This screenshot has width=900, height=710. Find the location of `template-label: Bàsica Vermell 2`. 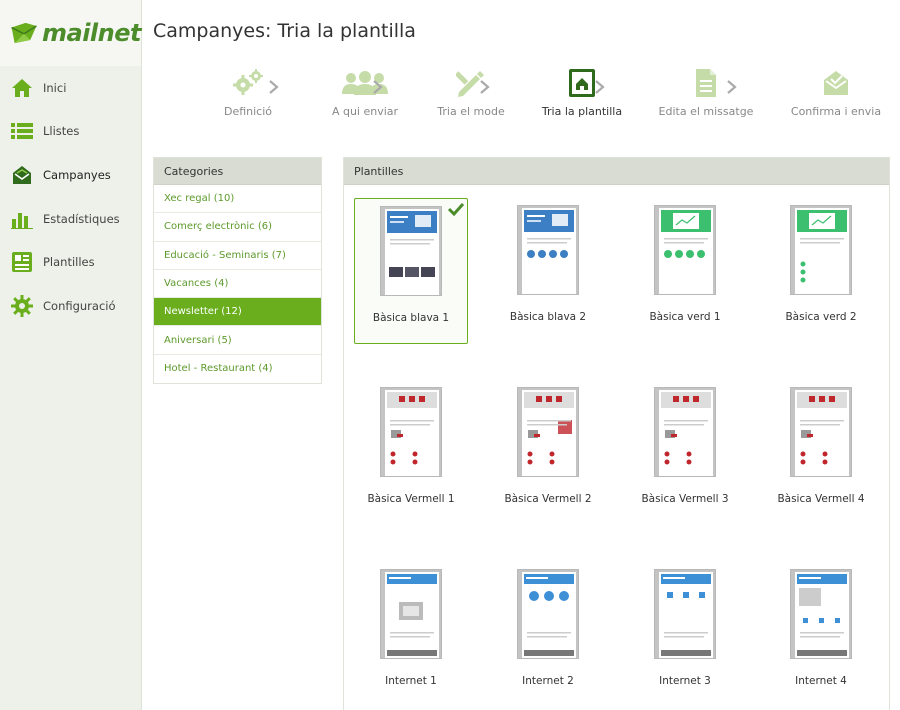

template-label: Bàsica Vermell 2 is located at coordinates (548, 499).